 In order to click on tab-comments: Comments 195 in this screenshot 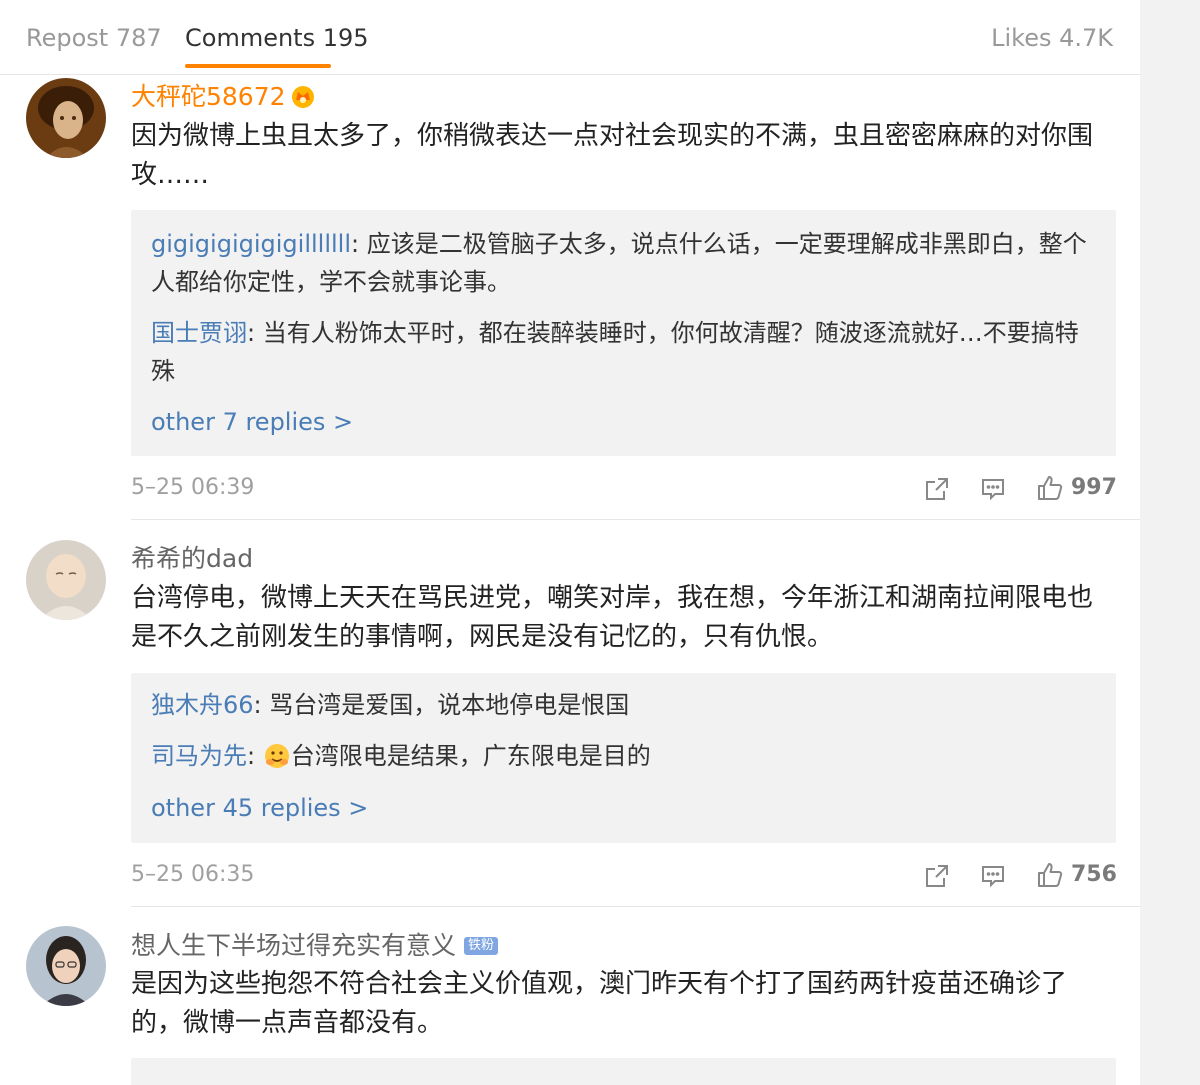, I will do `click(277, 38)`.